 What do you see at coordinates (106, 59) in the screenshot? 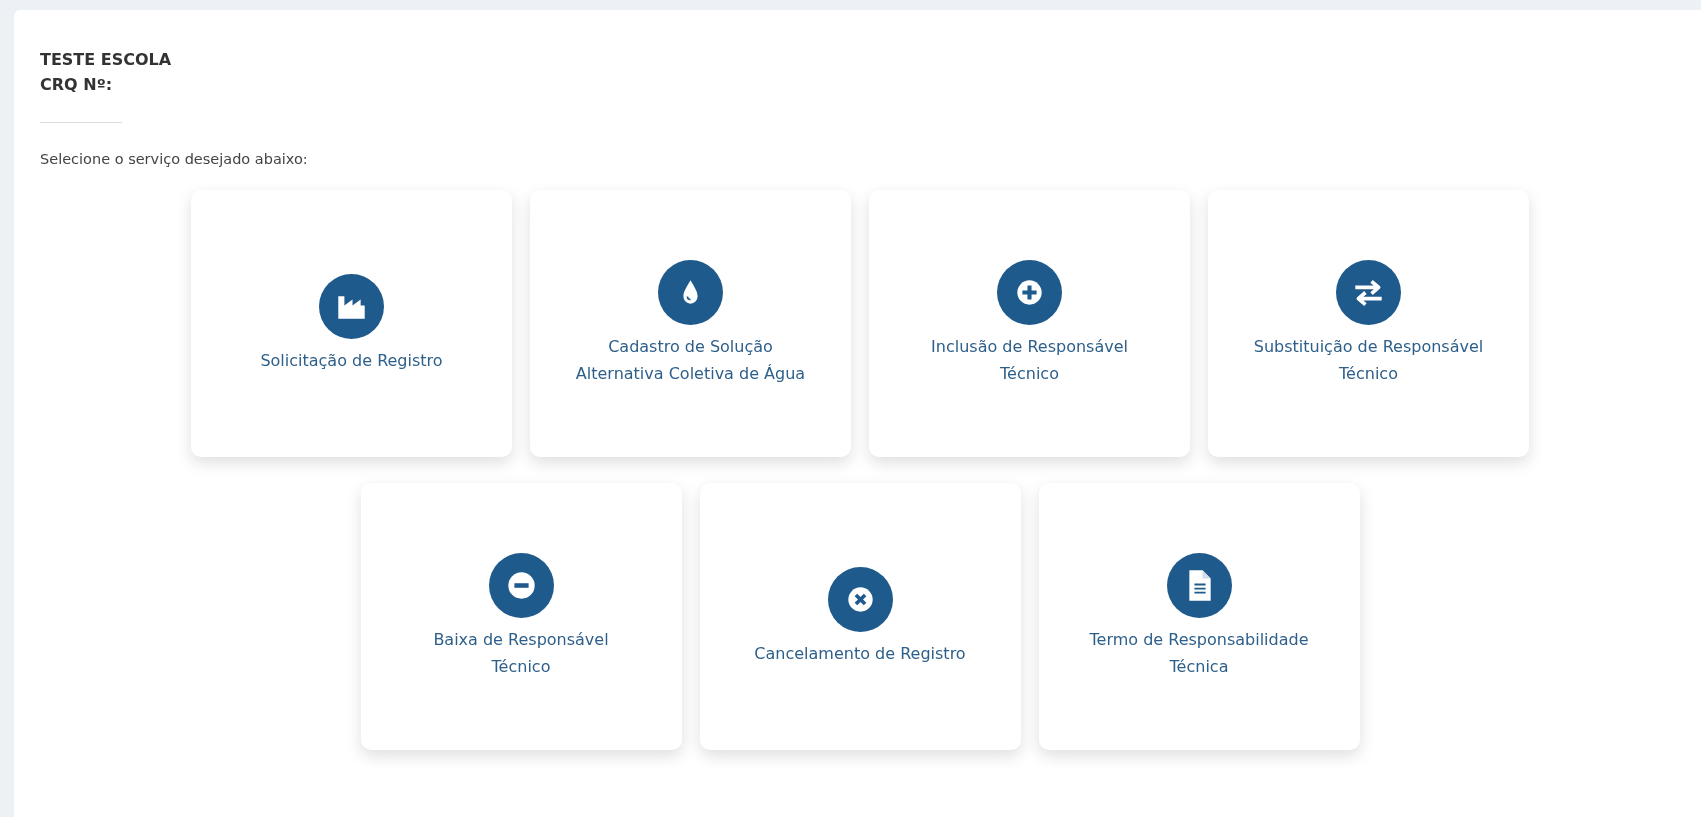
I see `school-name: TESTE ESCOLA` at bounding box center [106, 59].